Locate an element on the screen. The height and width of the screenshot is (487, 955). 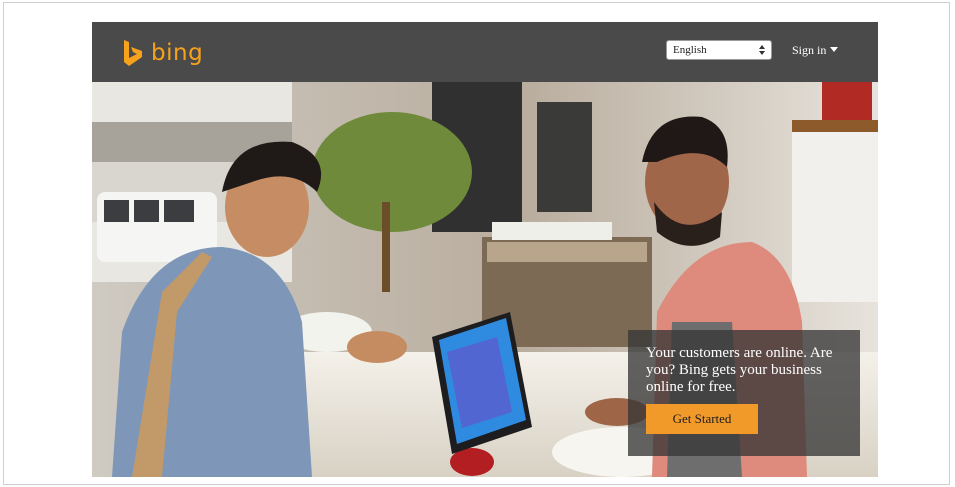
select-updown-arrows-icon is located at coordinates (762, 50).